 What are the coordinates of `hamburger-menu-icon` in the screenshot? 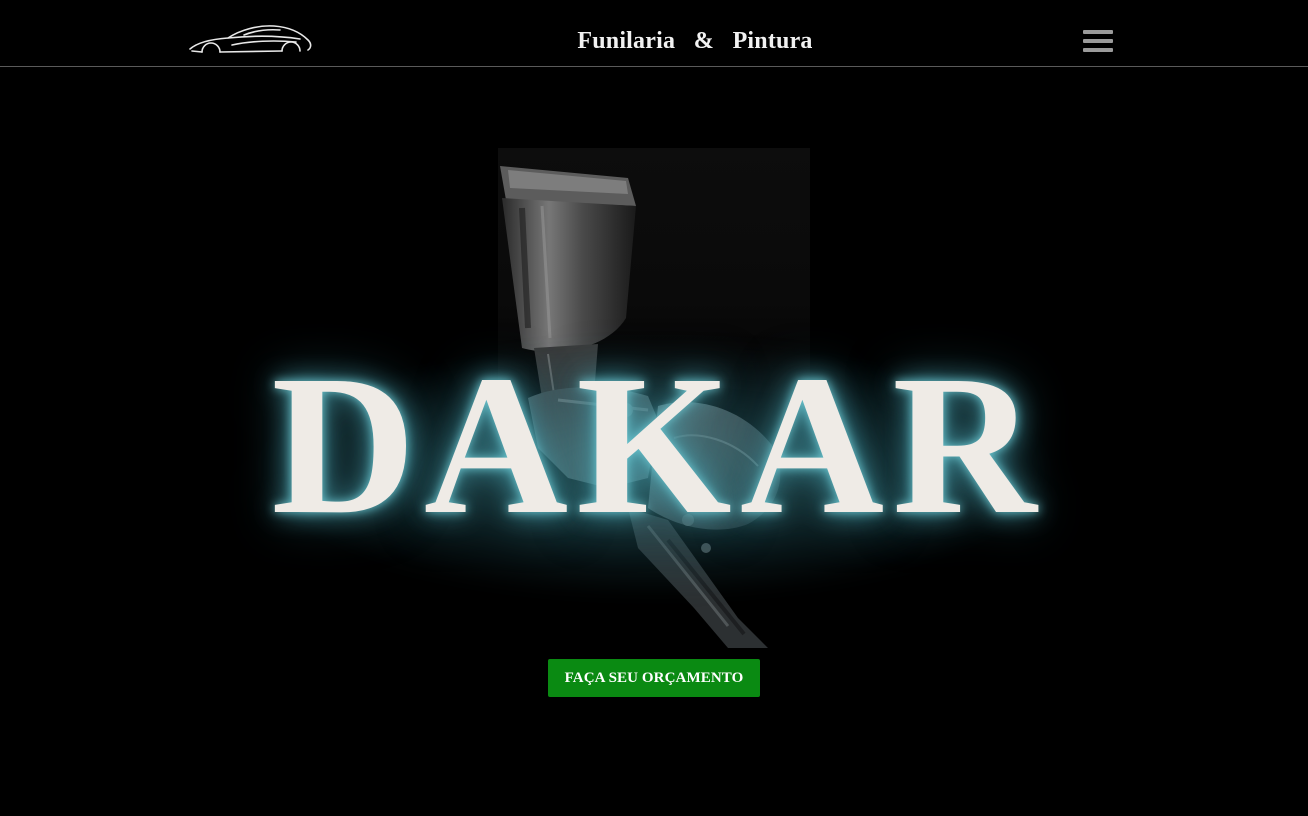 It's located at (1098, 42).